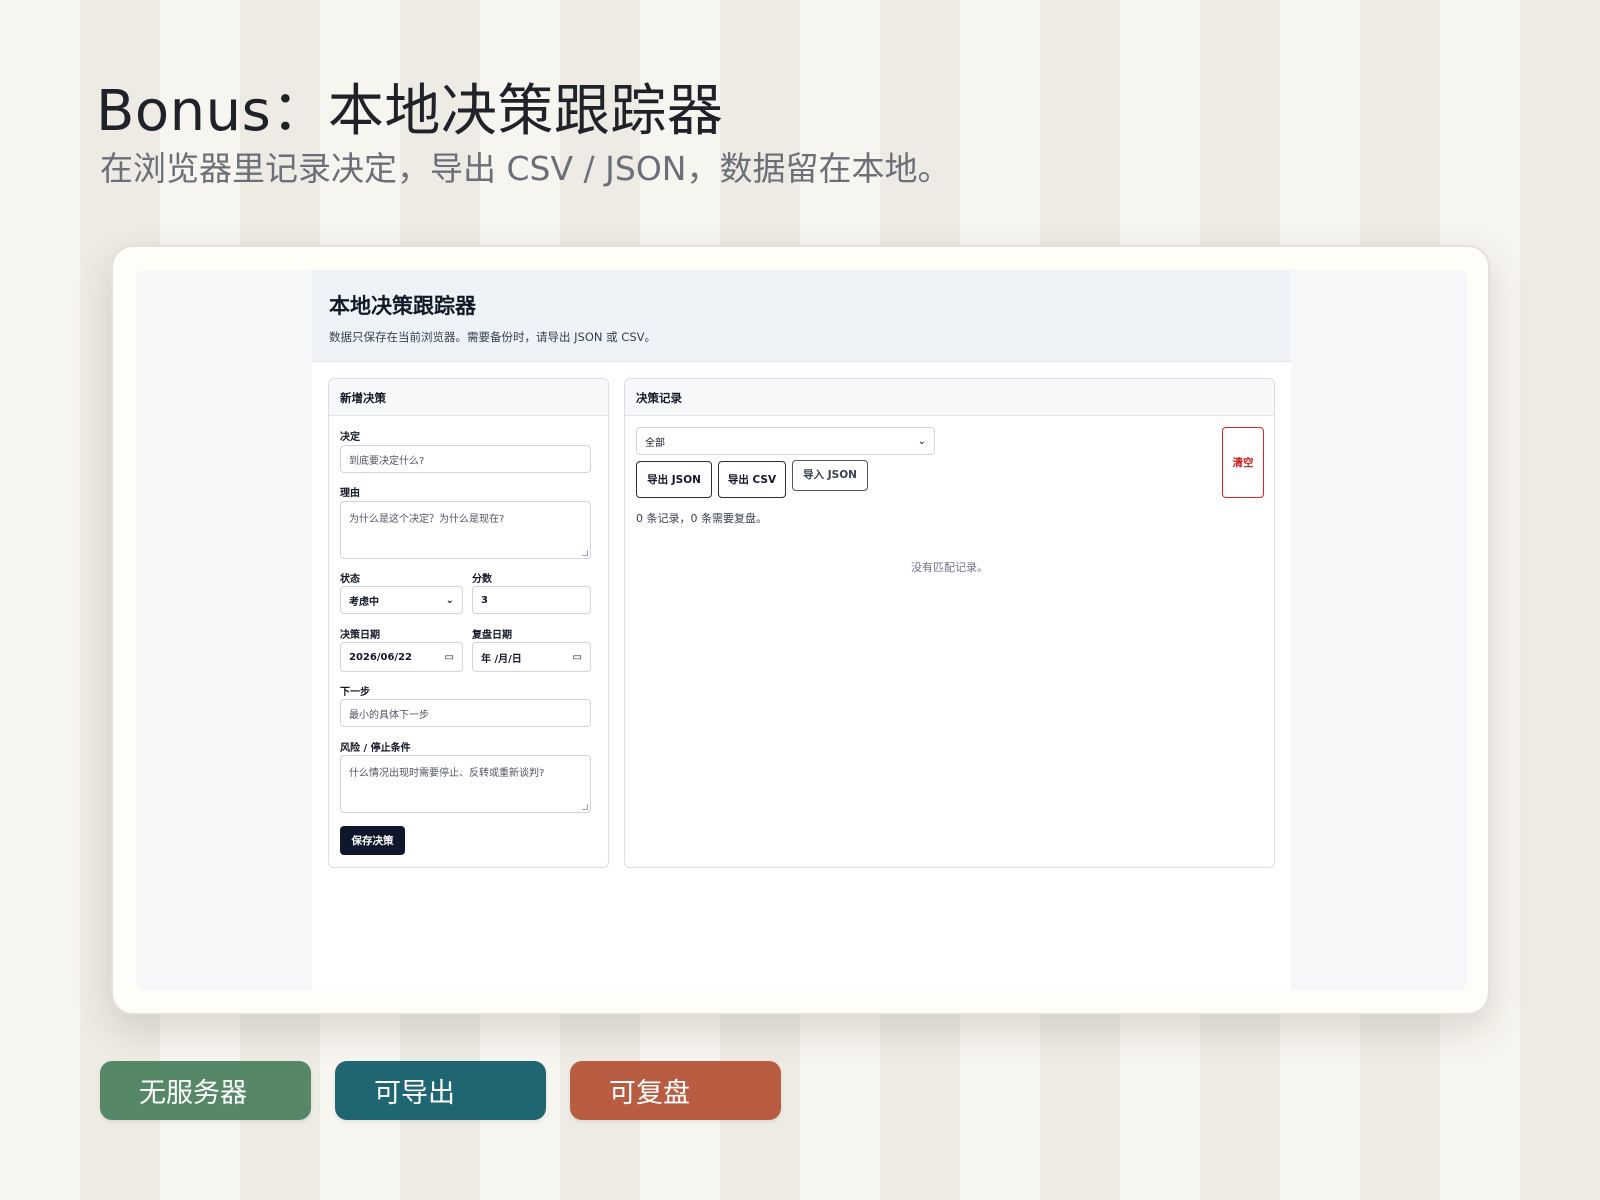  Describe the element at coordinates (468, 397) in the screenshot. I see `new-decision-heading: 新增决策` at that location.